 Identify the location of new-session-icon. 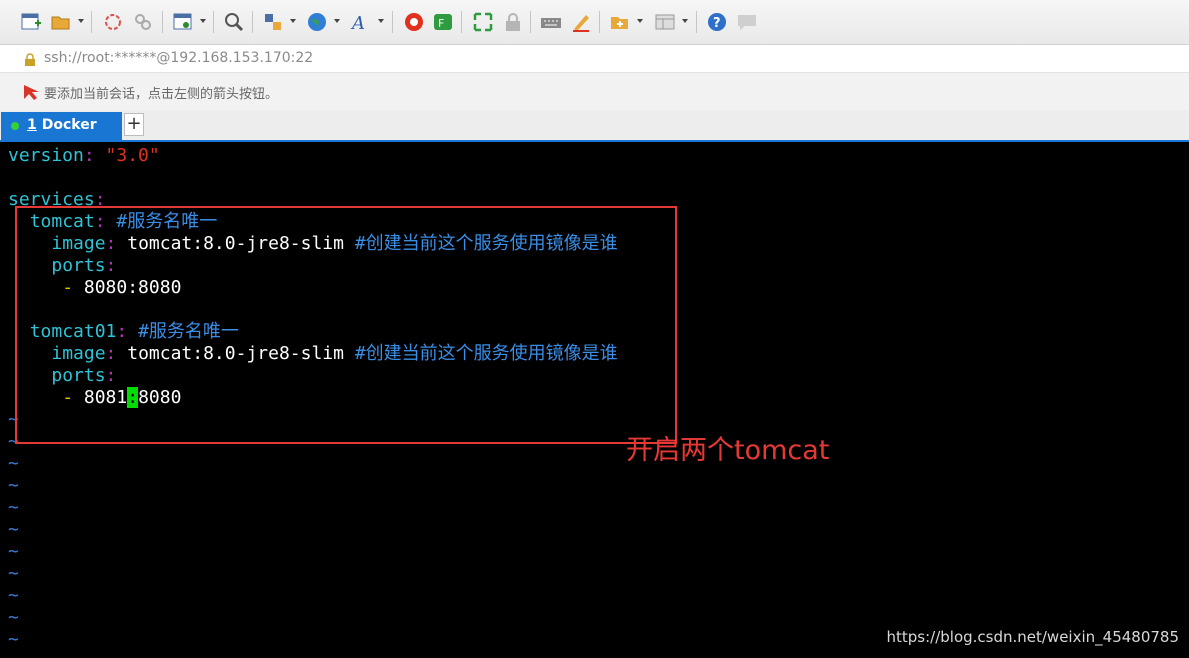
(31, 22).